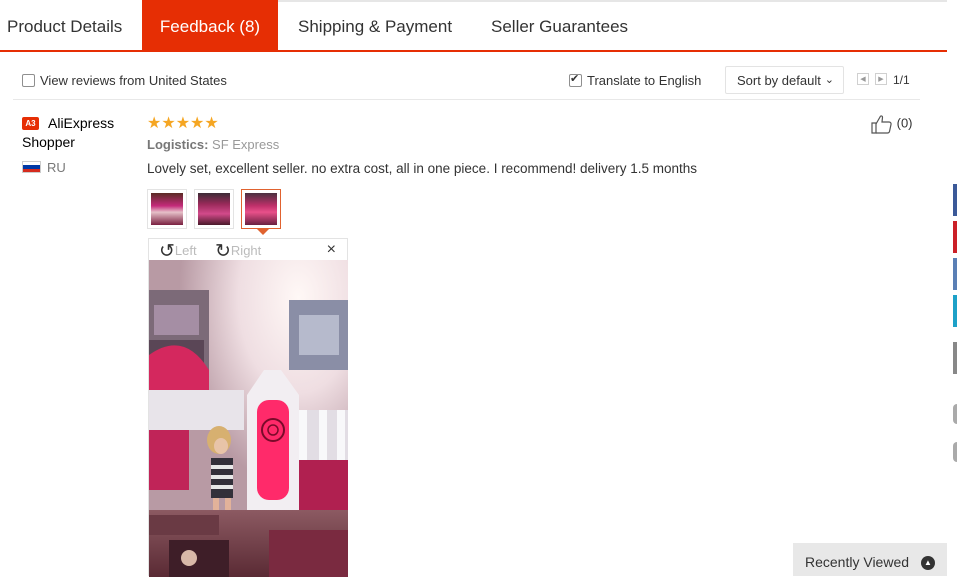 This screenshot has height=581, width=957. I want to click on thumbnail-pointer, so click(263, 232).